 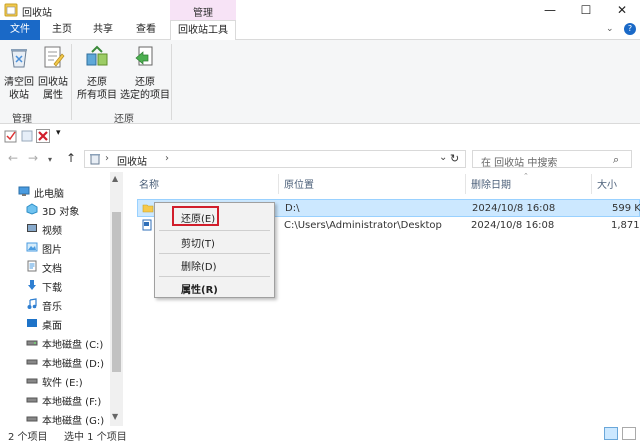 What do you see at coordinates (55, 399) in the screenshot?
I see `nav-item-drive-f: 本地磁盘 (F:)` at bounding box center [55, 399].